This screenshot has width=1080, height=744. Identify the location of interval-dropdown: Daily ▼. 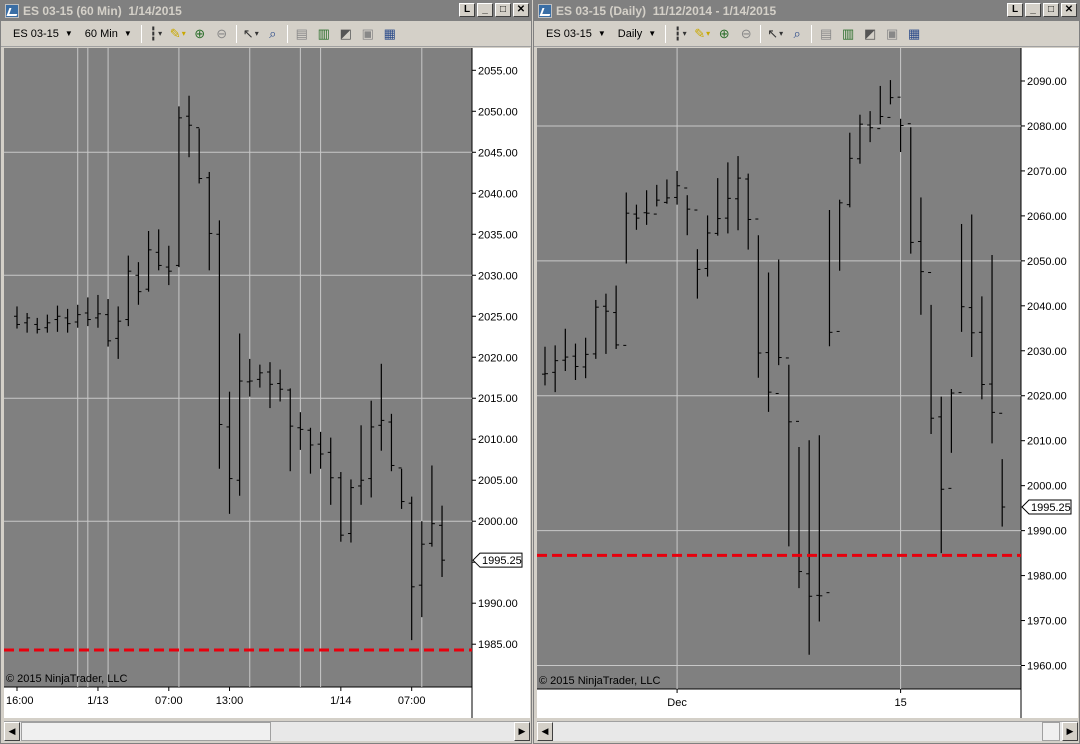
(637, 34).